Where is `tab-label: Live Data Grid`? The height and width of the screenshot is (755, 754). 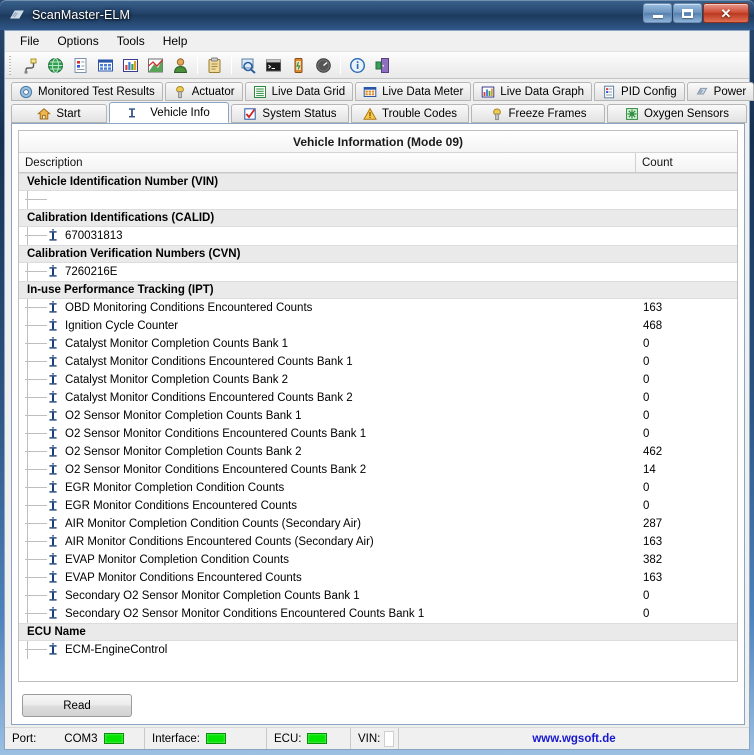
tab-label: Live Data Grid is located at coordinates (308, 91).